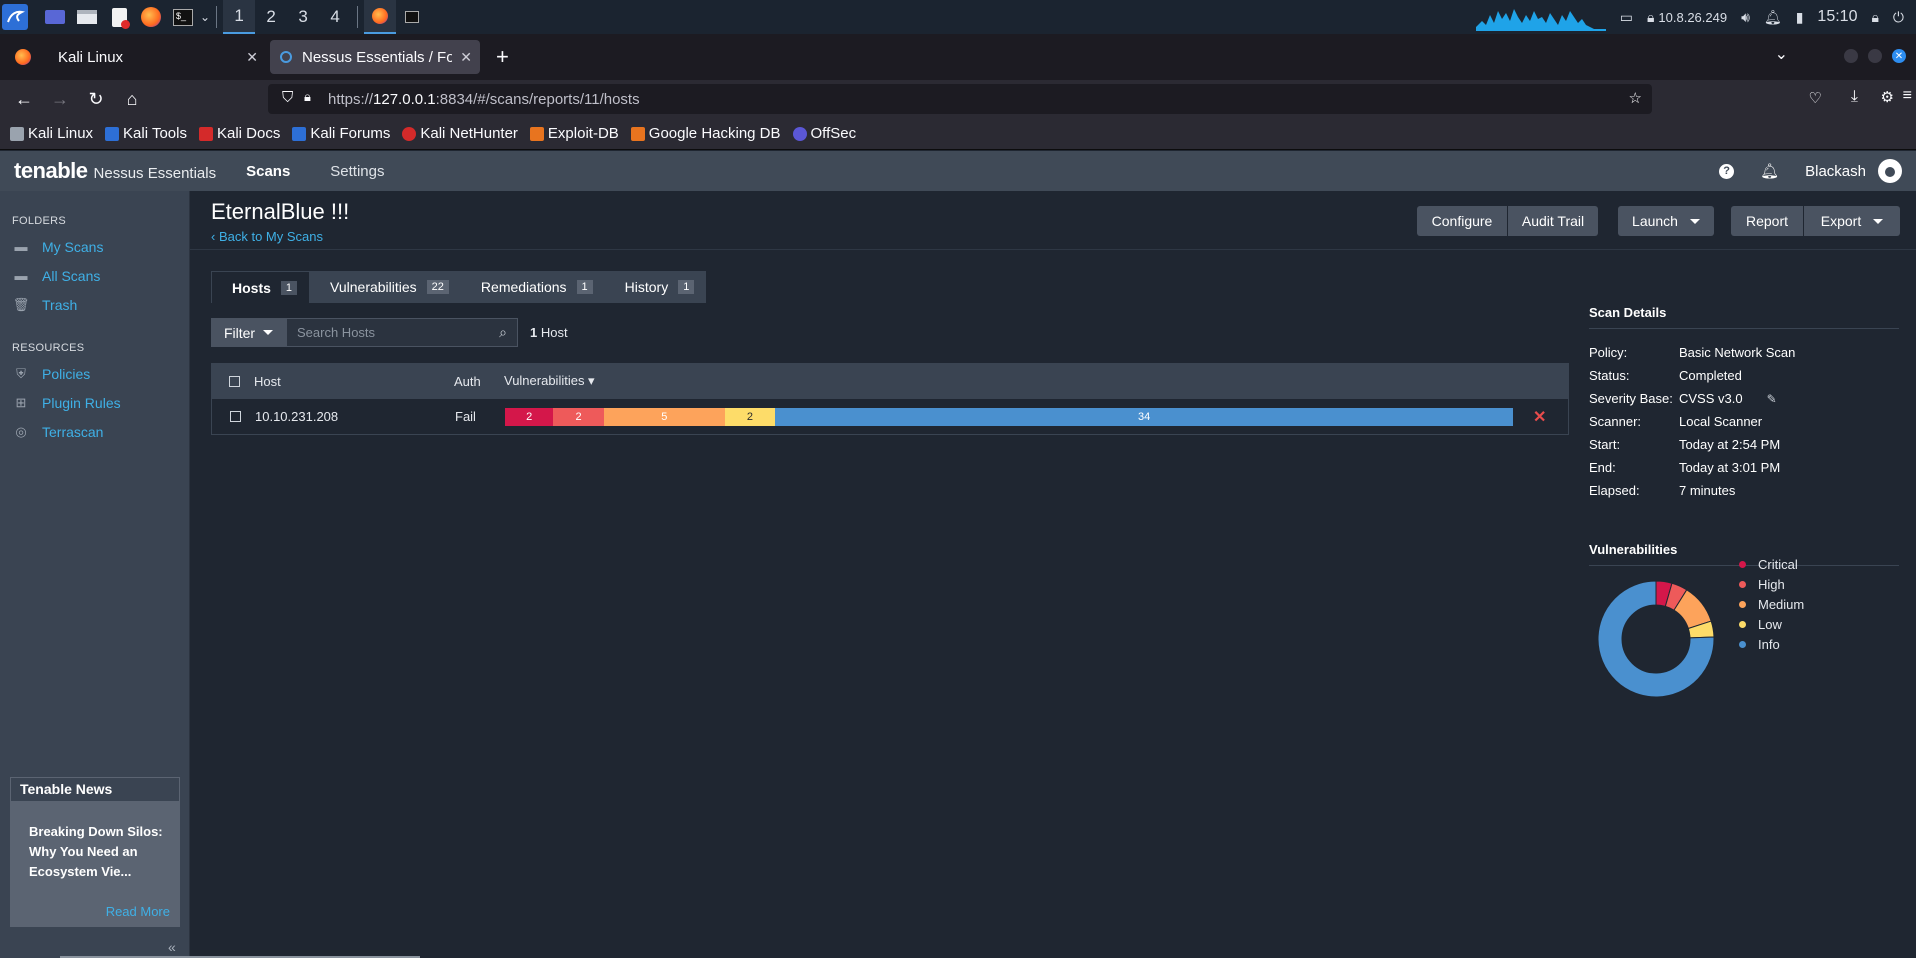 This screenshot has width=1916, height=958. I want to click on volume-icon: 🔊︎, so click(1745, 17).